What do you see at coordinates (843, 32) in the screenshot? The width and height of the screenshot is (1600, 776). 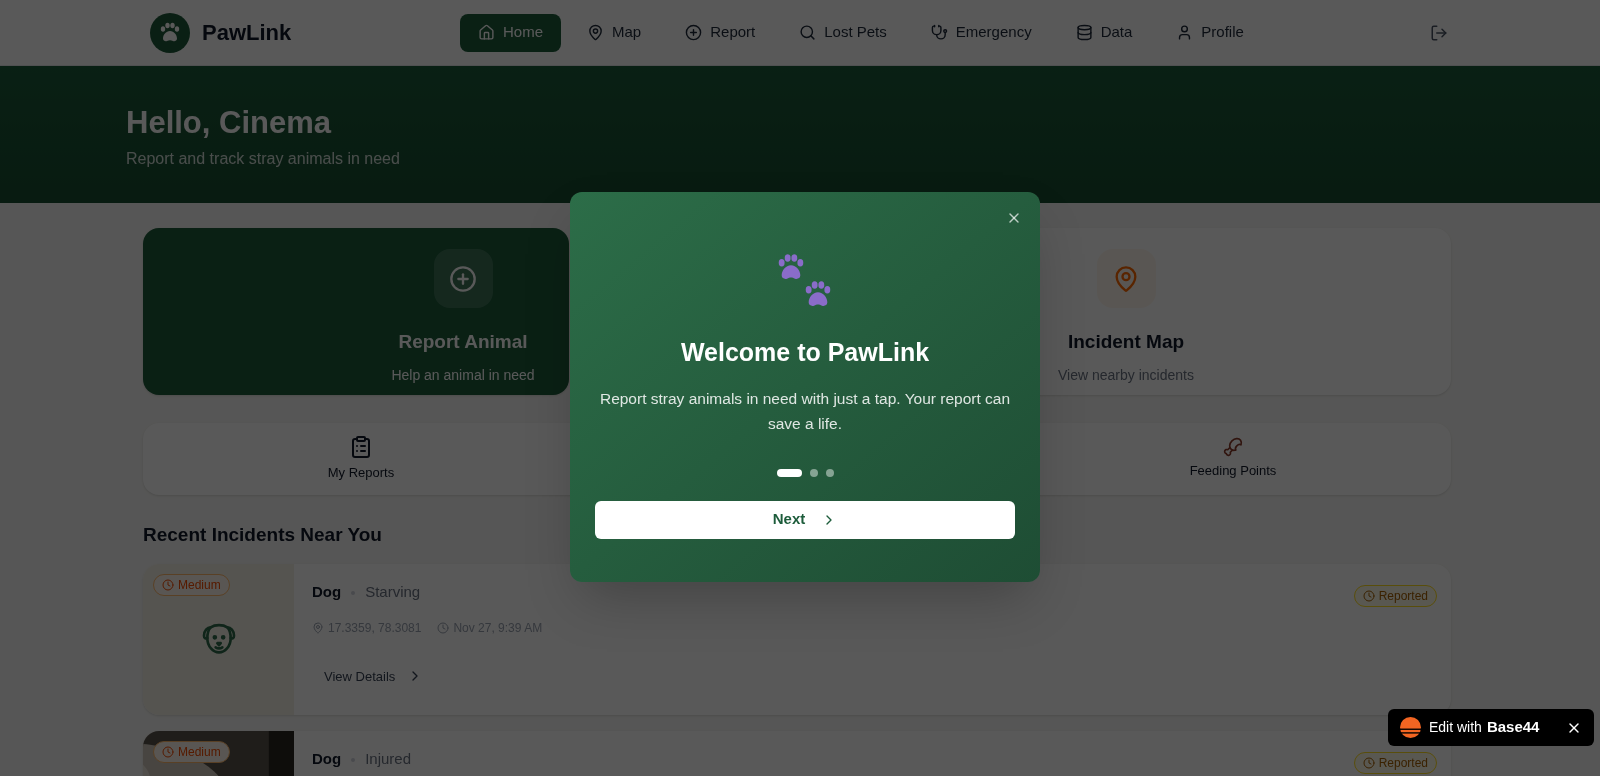 I see `nav-tab: Lost Pets` at bounding box center [843, 32].